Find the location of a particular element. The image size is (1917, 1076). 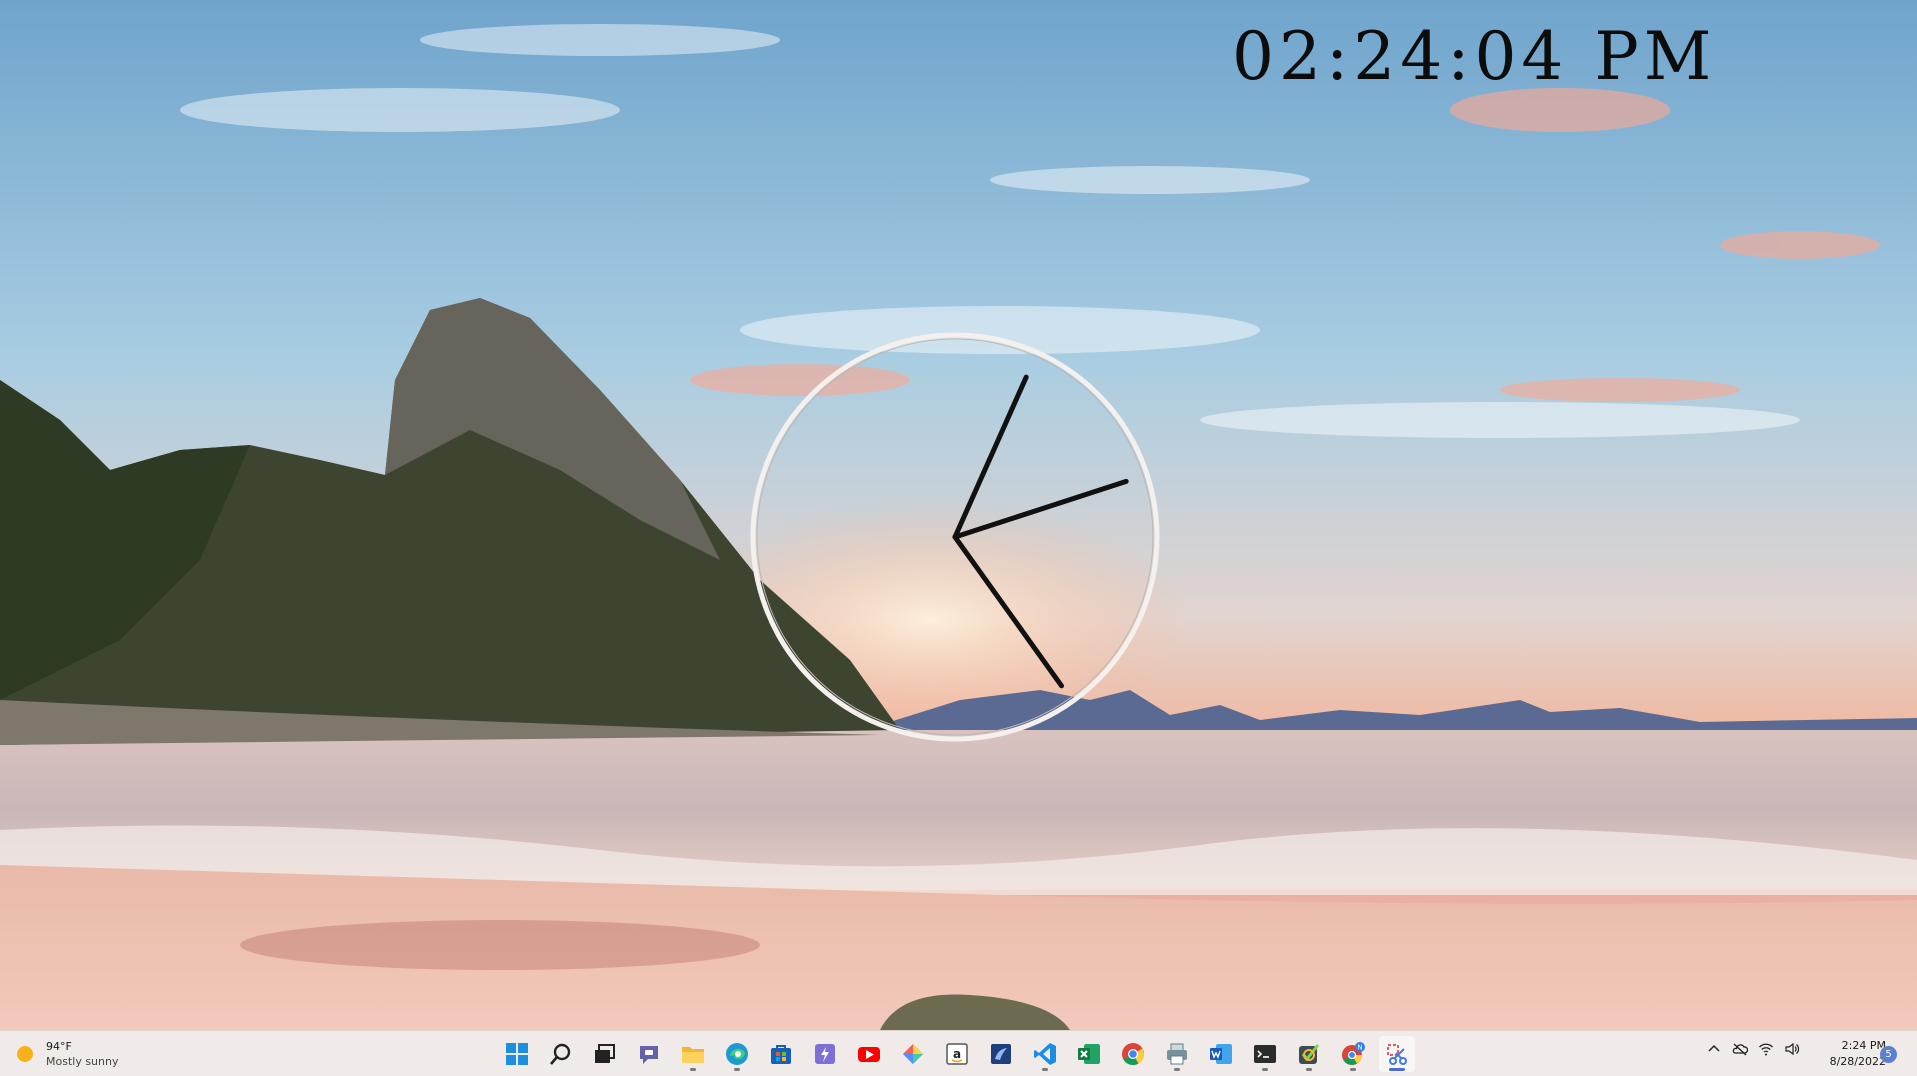

search-icon is located at coordinates (560, 1054).